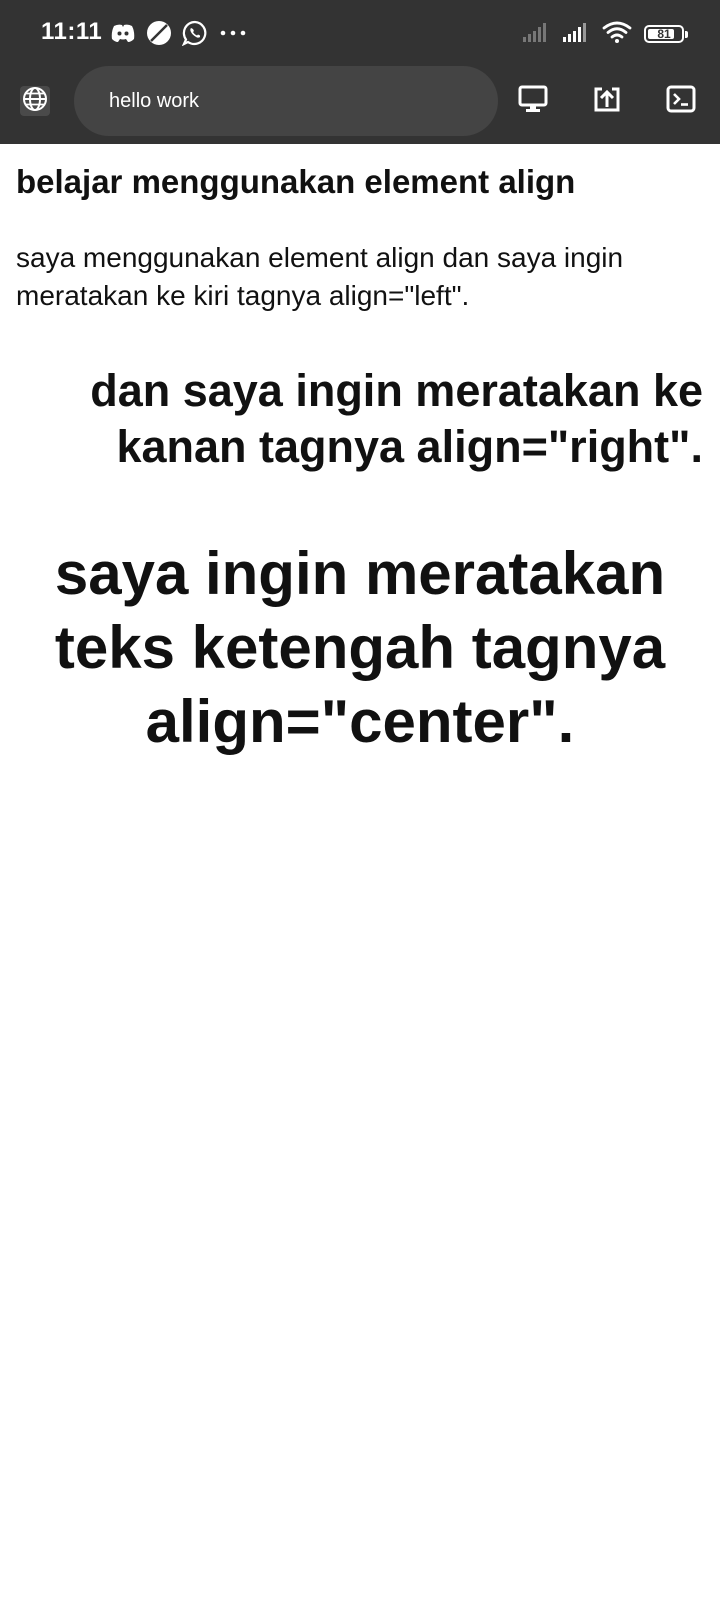 Image resolution: width=720 pixels, height=1600 pixels. Describe the element at coordinates (123, 33) in the screenshot. I see `discord-icon` at that location.